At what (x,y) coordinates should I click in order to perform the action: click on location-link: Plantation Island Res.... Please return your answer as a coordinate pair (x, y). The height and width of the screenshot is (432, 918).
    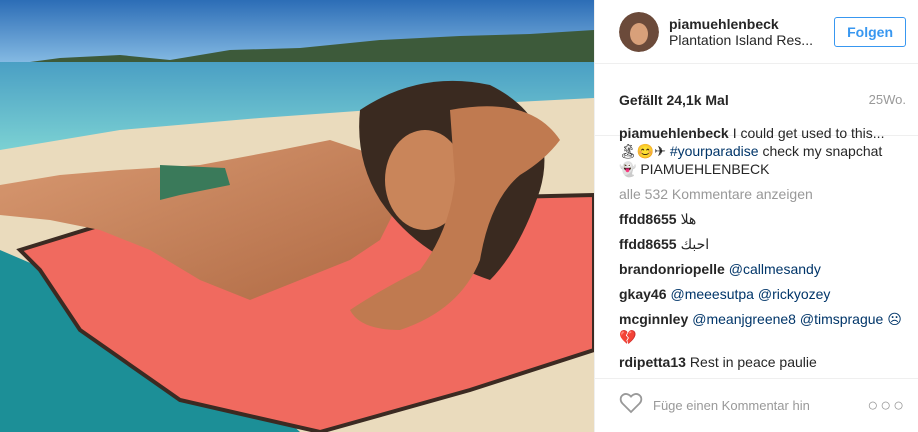
    Looking at the image, I should click on (751, 40).